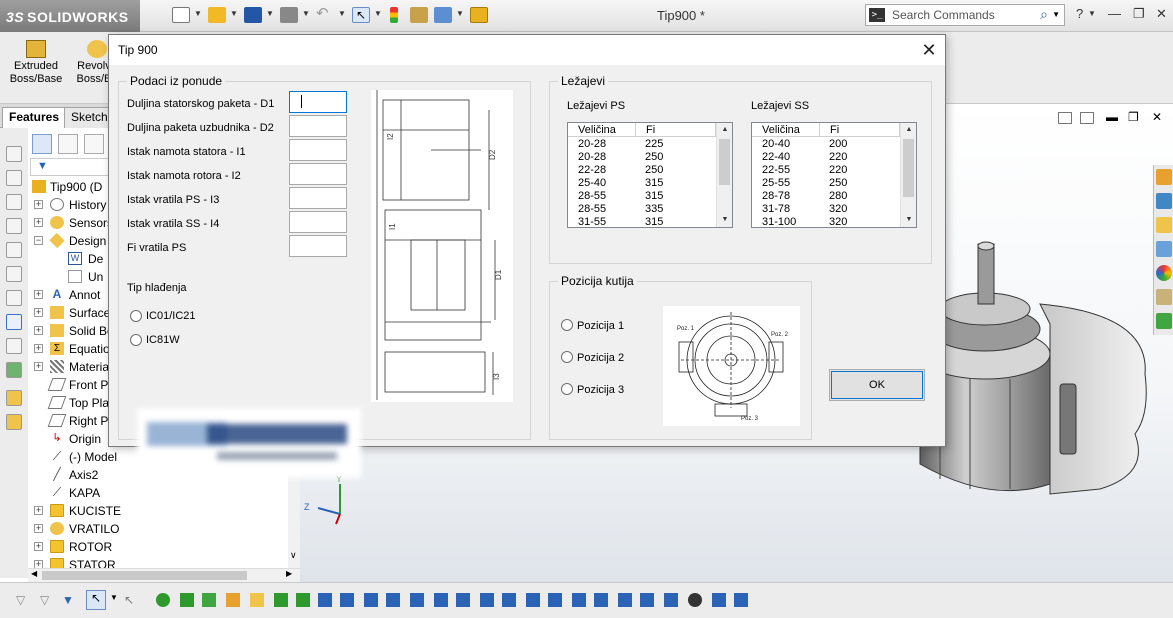 This screenshot has width=1173, height=618. I want to click on axis-filter-icon, so click(281, 600).